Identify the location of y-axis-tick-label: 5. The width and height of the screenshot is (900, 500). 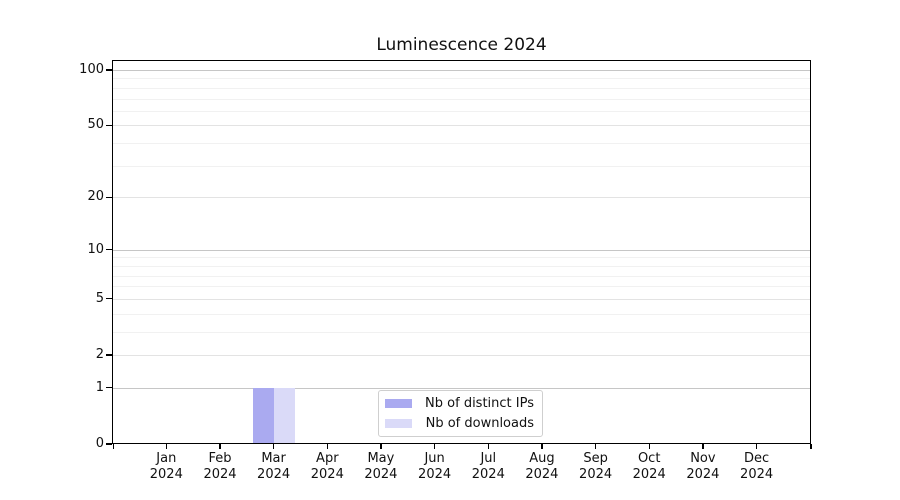
(99, 298).